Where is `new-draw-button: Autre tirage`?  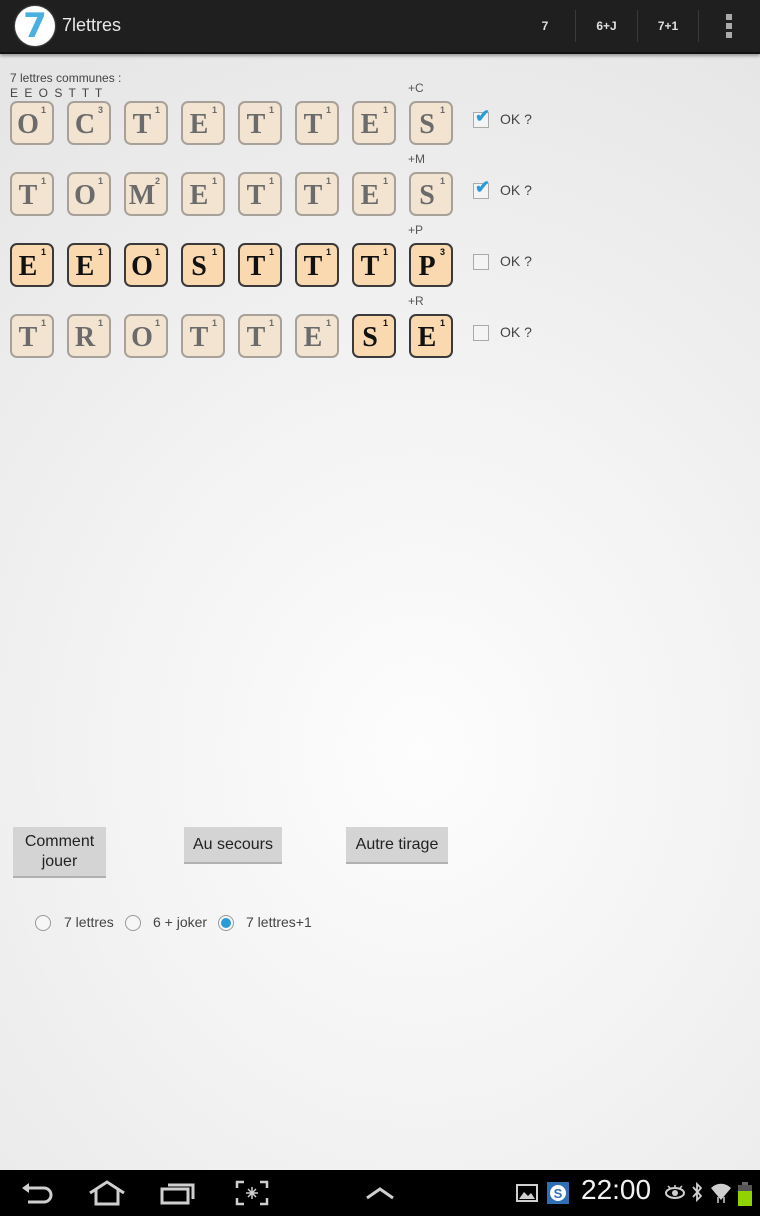
new-draw-button: Autre tirage is located at coordinates (397, 845).